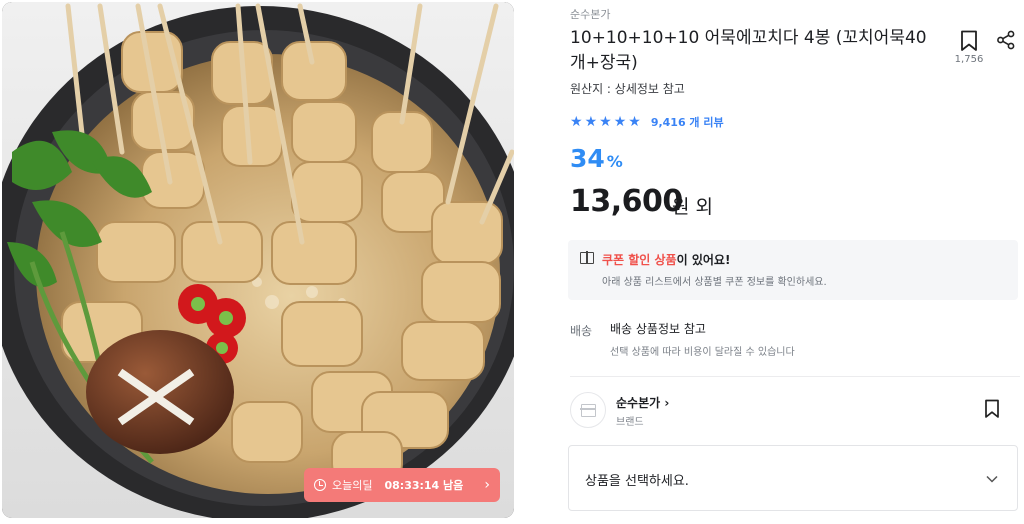 The height and width of the screenshot is (524, 1024). I want to click on chevron-down-icon, so click(992, 479).